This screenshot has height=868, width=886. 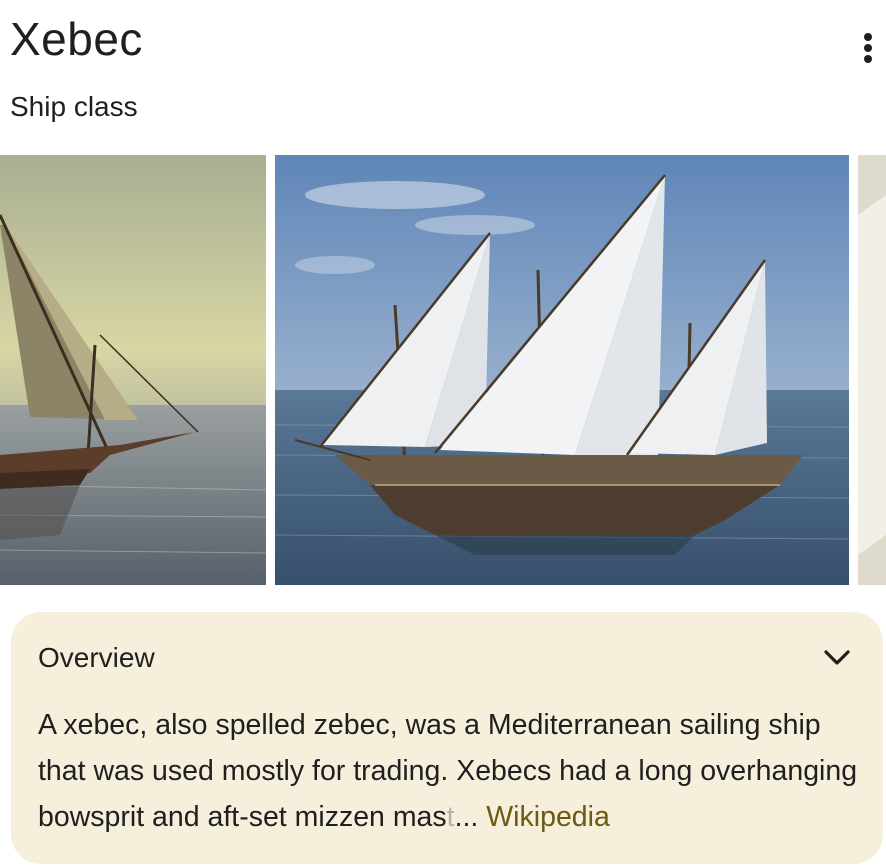 I want to click on wikipedia-source-link: Wikipedia, so click(x=548, y=817).